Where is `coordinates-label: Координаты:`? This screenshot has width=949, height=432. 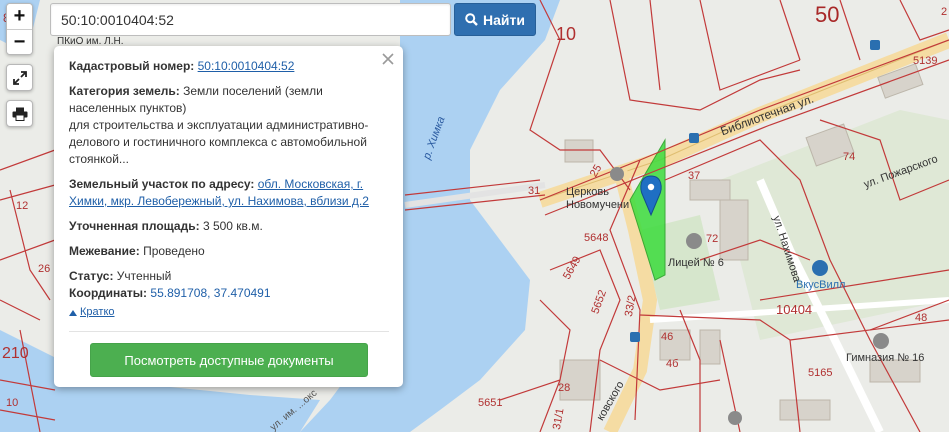
coordinates-label: Координаты: is located at coordinates (108, 293).